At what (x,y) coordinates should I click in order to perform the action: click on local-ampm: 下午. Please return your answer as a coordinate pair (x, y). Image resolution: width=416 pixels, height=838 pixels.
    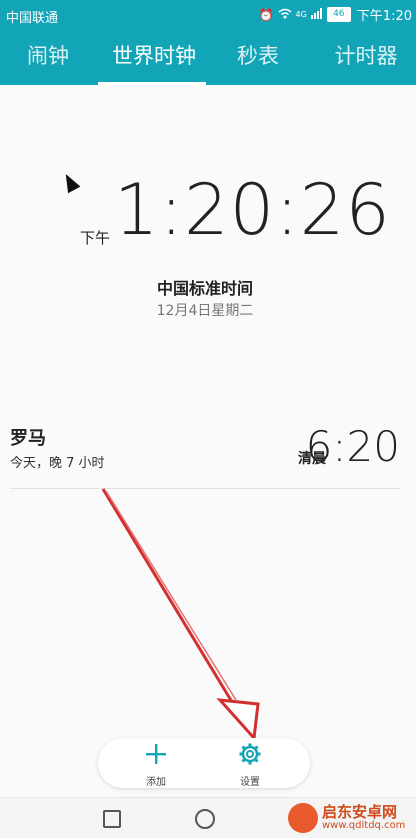
    Looking at the image, I should click on (95, 238).